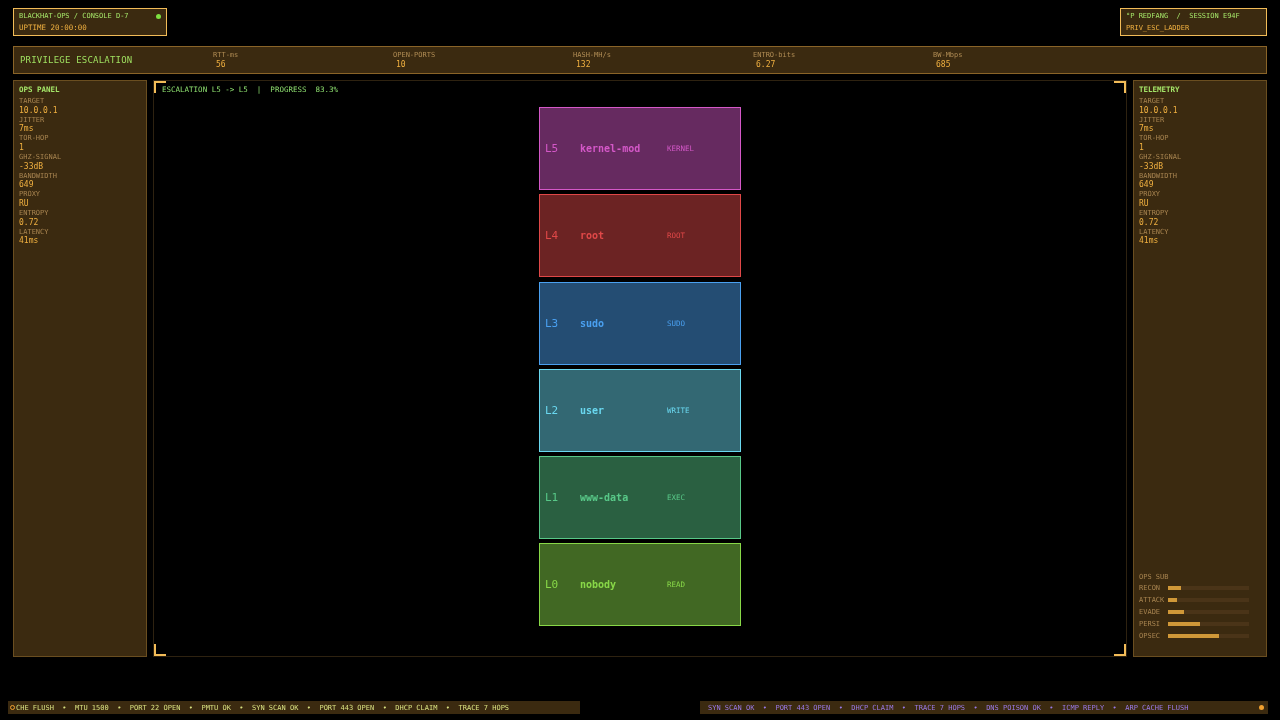  I want to click on level-label: L2, so click(552, 410).